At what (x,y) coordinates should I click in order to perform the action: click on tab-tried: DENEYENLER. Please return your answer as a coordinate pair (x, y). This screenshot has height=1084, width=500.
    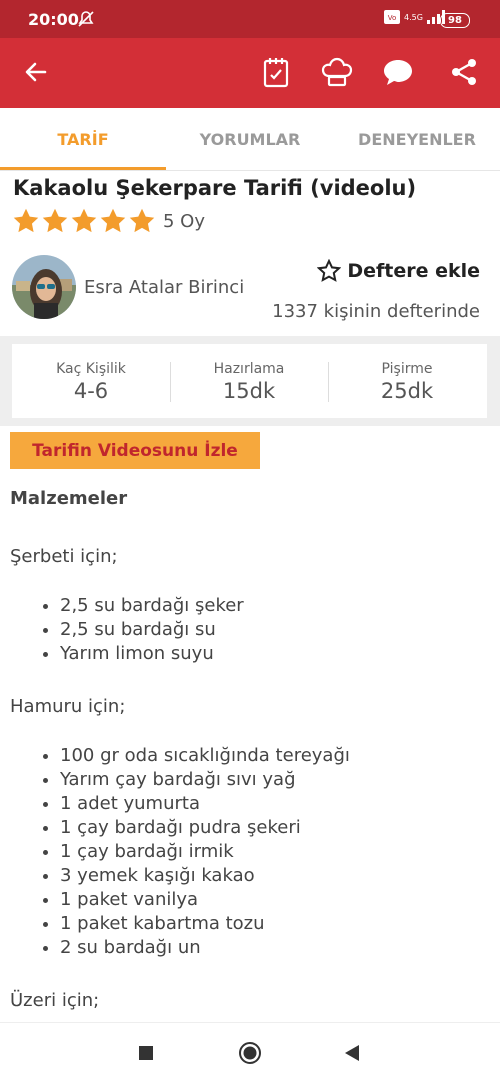
    Looking at the image, I should click on (417, 139).